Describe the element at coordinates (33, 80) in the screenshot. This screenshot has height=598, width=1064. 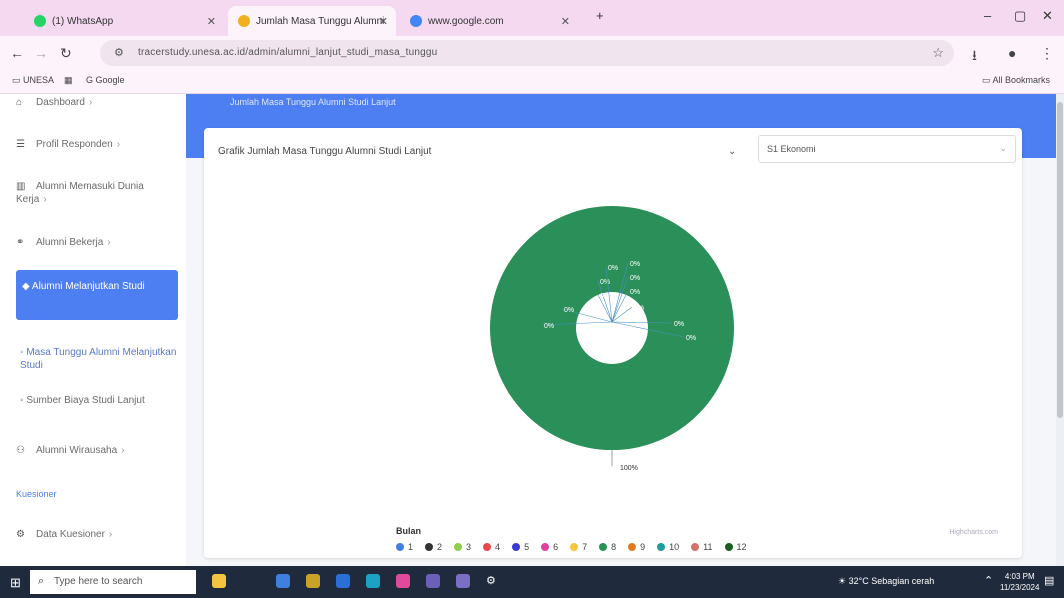
I see `bookmark-unesa: ▭ UNESA` at that location.